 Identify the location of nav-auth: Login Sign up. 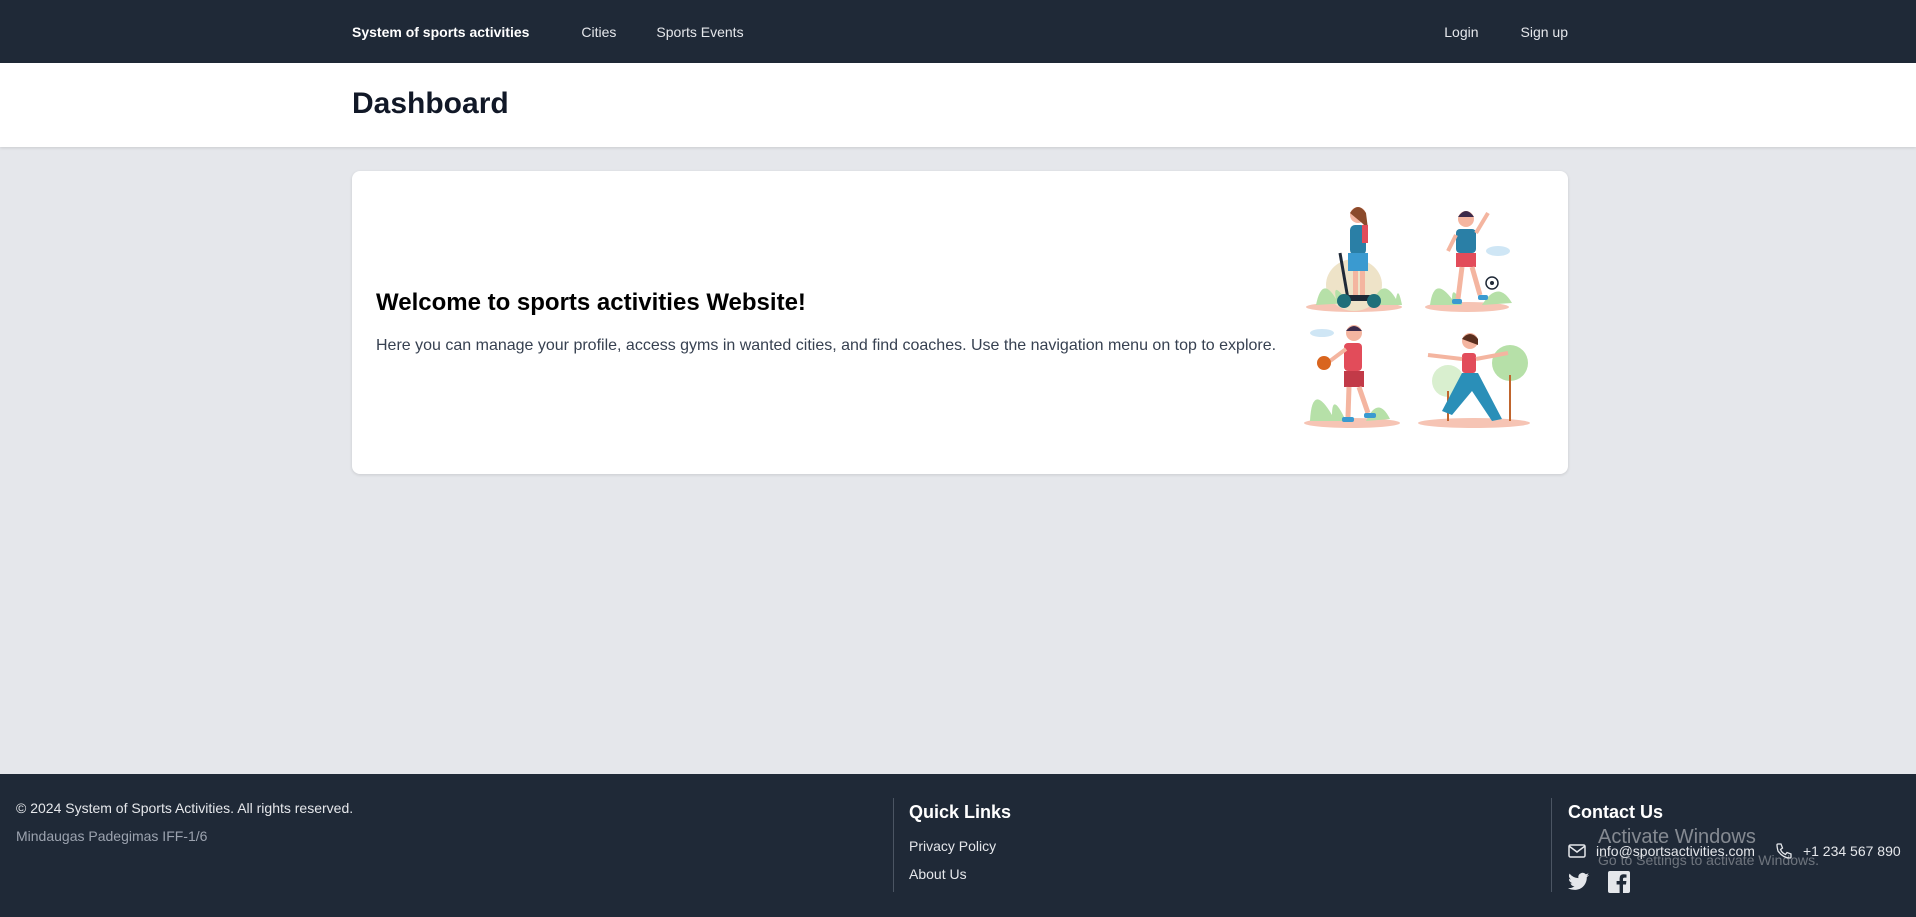
(1485, 32).